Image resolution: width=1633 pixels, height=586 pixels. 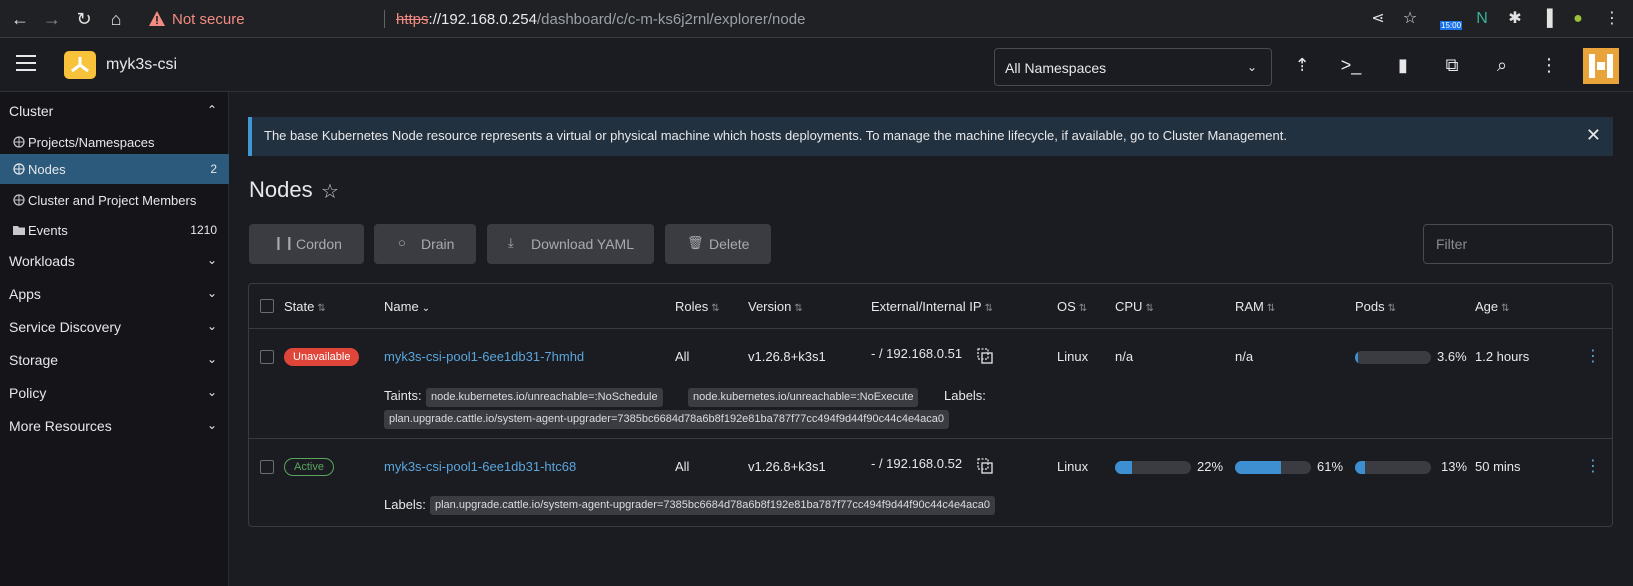 What do you see at coordinates (1351, 65) in the screenshot?
I see `kubectl-shell-icon: >_` at bounding box center [1351, 65].